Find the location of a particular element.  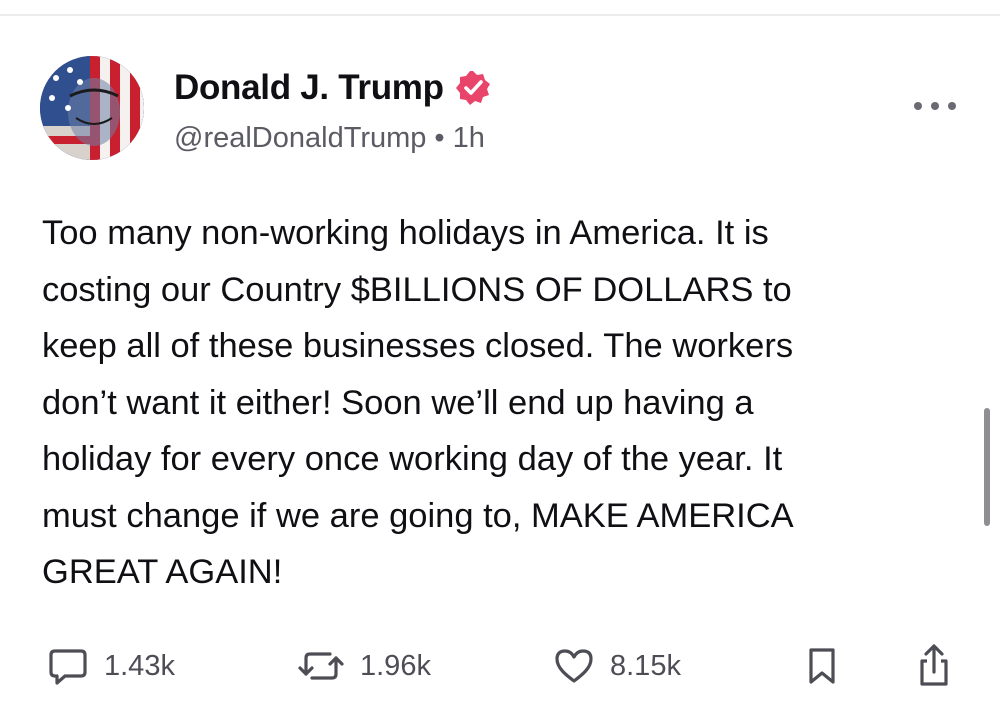

repost-arrows-icon is located at coordinates (321, 666).